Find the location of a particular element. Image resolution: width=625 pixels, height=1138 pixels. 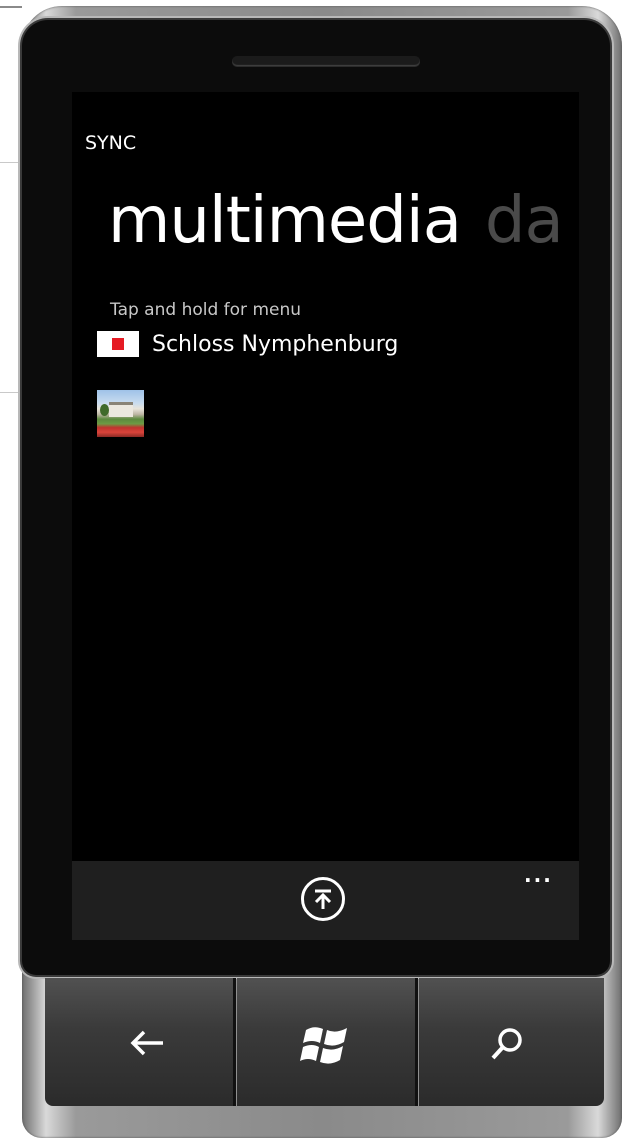

palace-photo-thumbnail is located at coordinates (120, 413).